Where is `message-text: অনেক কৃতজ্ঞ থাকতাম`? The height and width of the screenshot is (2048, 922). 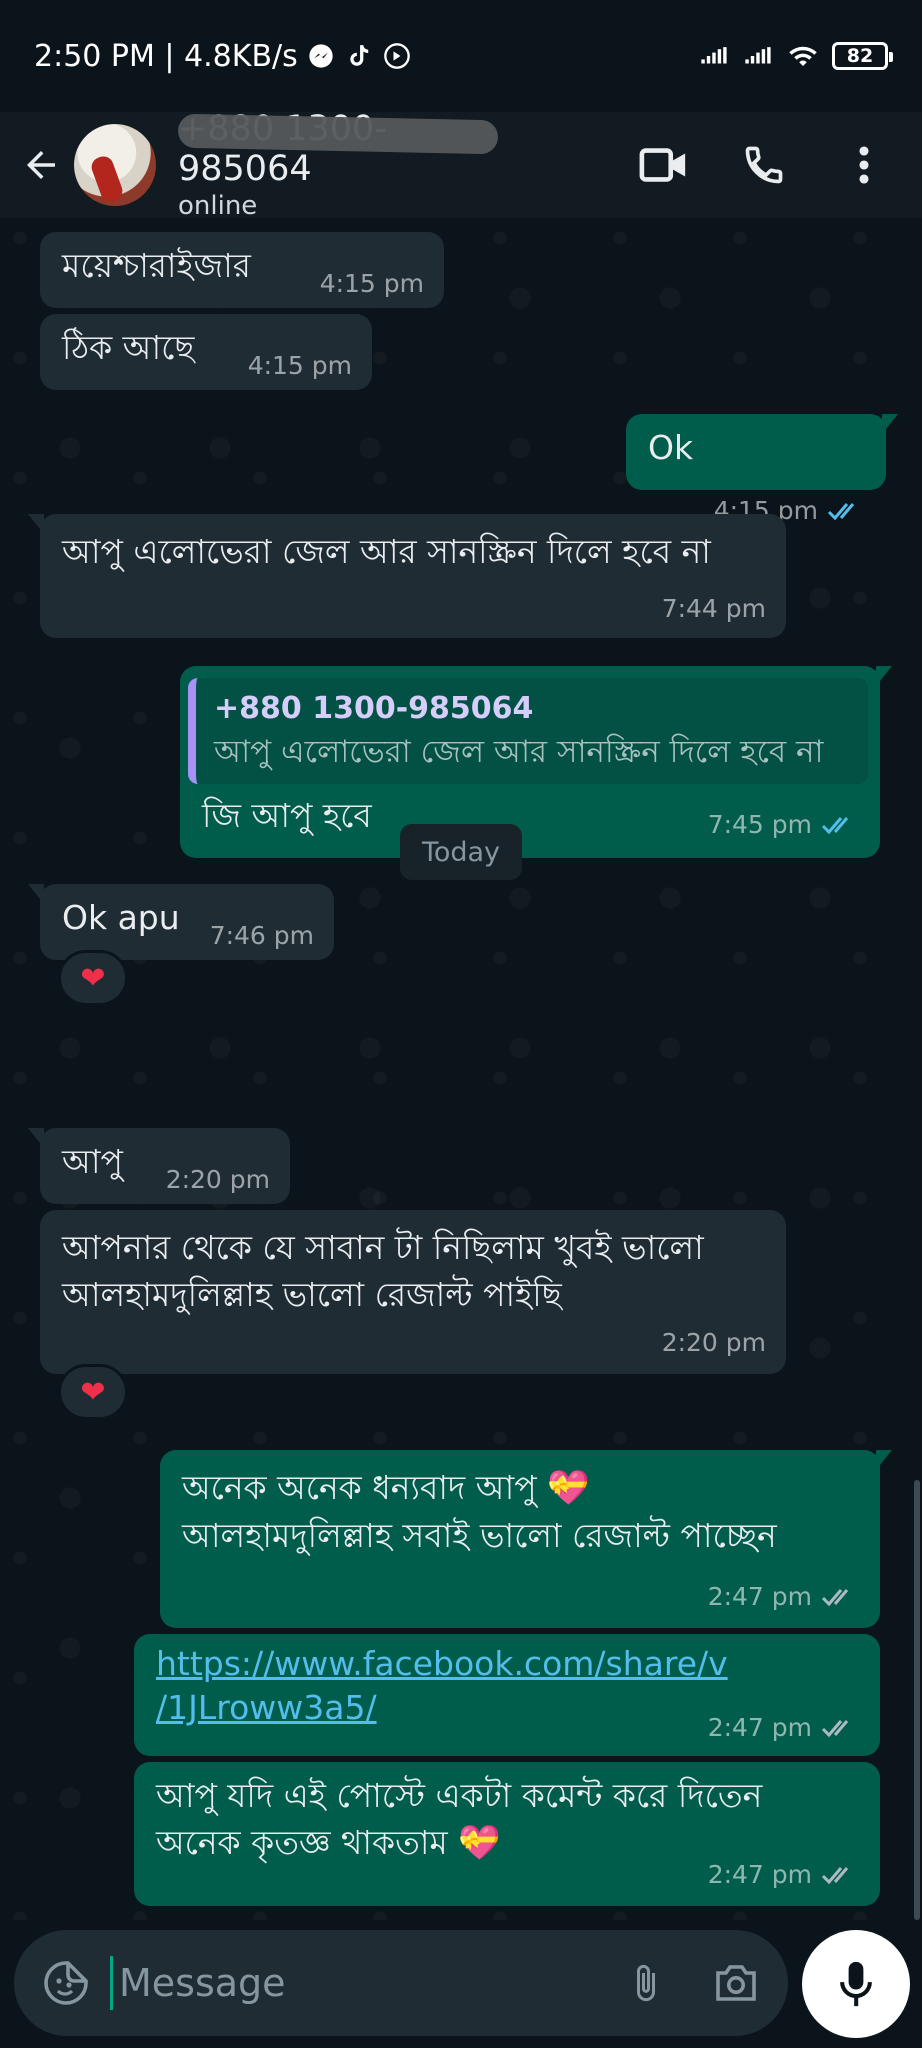
message-text: অনেক কৃতজ্ঞ থাকতাম is located at coordinates (302, 1842).